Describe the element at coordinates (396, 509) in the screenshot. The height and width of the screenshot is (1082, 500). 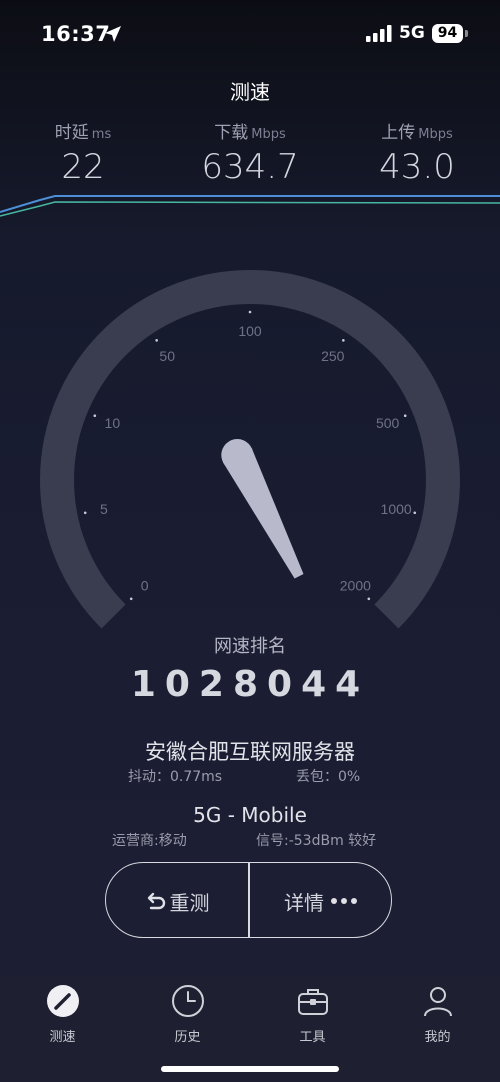
I see `gauge-tick-label: 1000` at that location.